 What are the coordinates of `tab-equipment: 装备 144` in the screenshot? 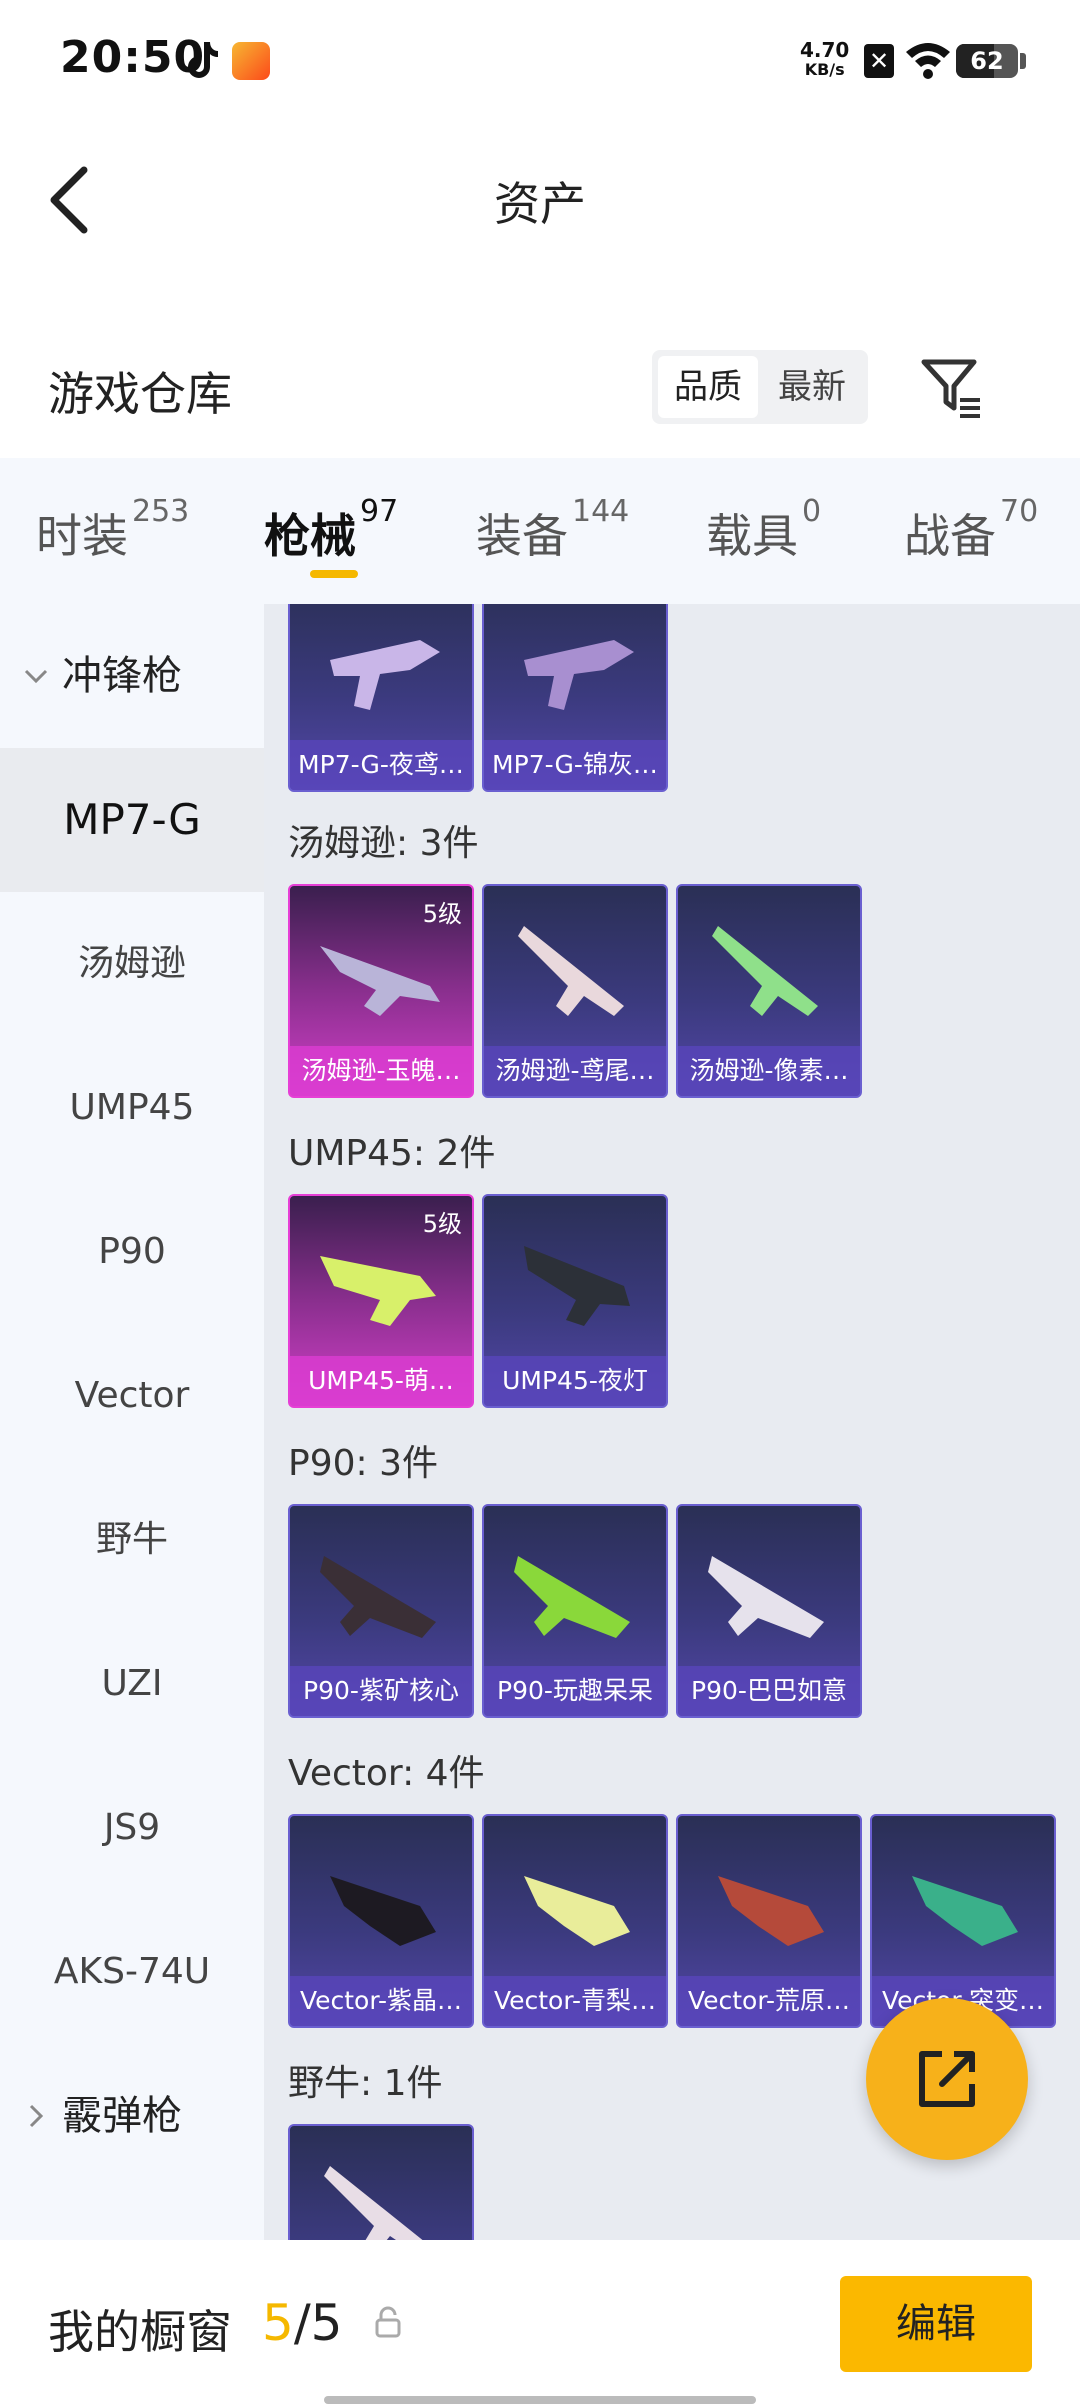 It's located at (552, 530).